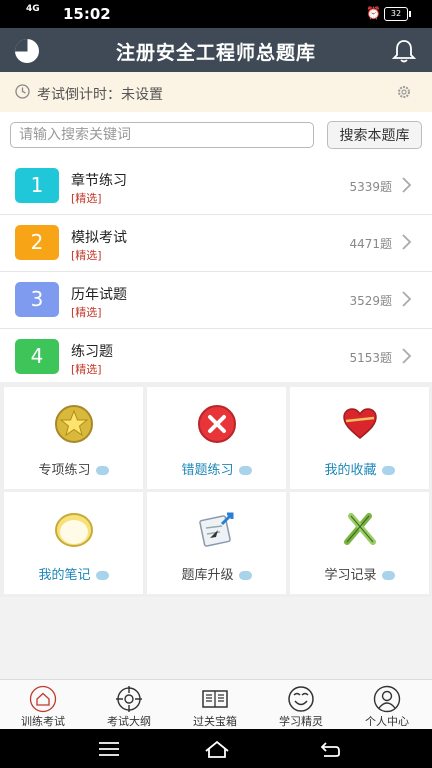 The height and width of the screenshot is (768, 432). Describe the element at coordinates (404, 92) in the screenshot. I see `gear-icon` at that location.